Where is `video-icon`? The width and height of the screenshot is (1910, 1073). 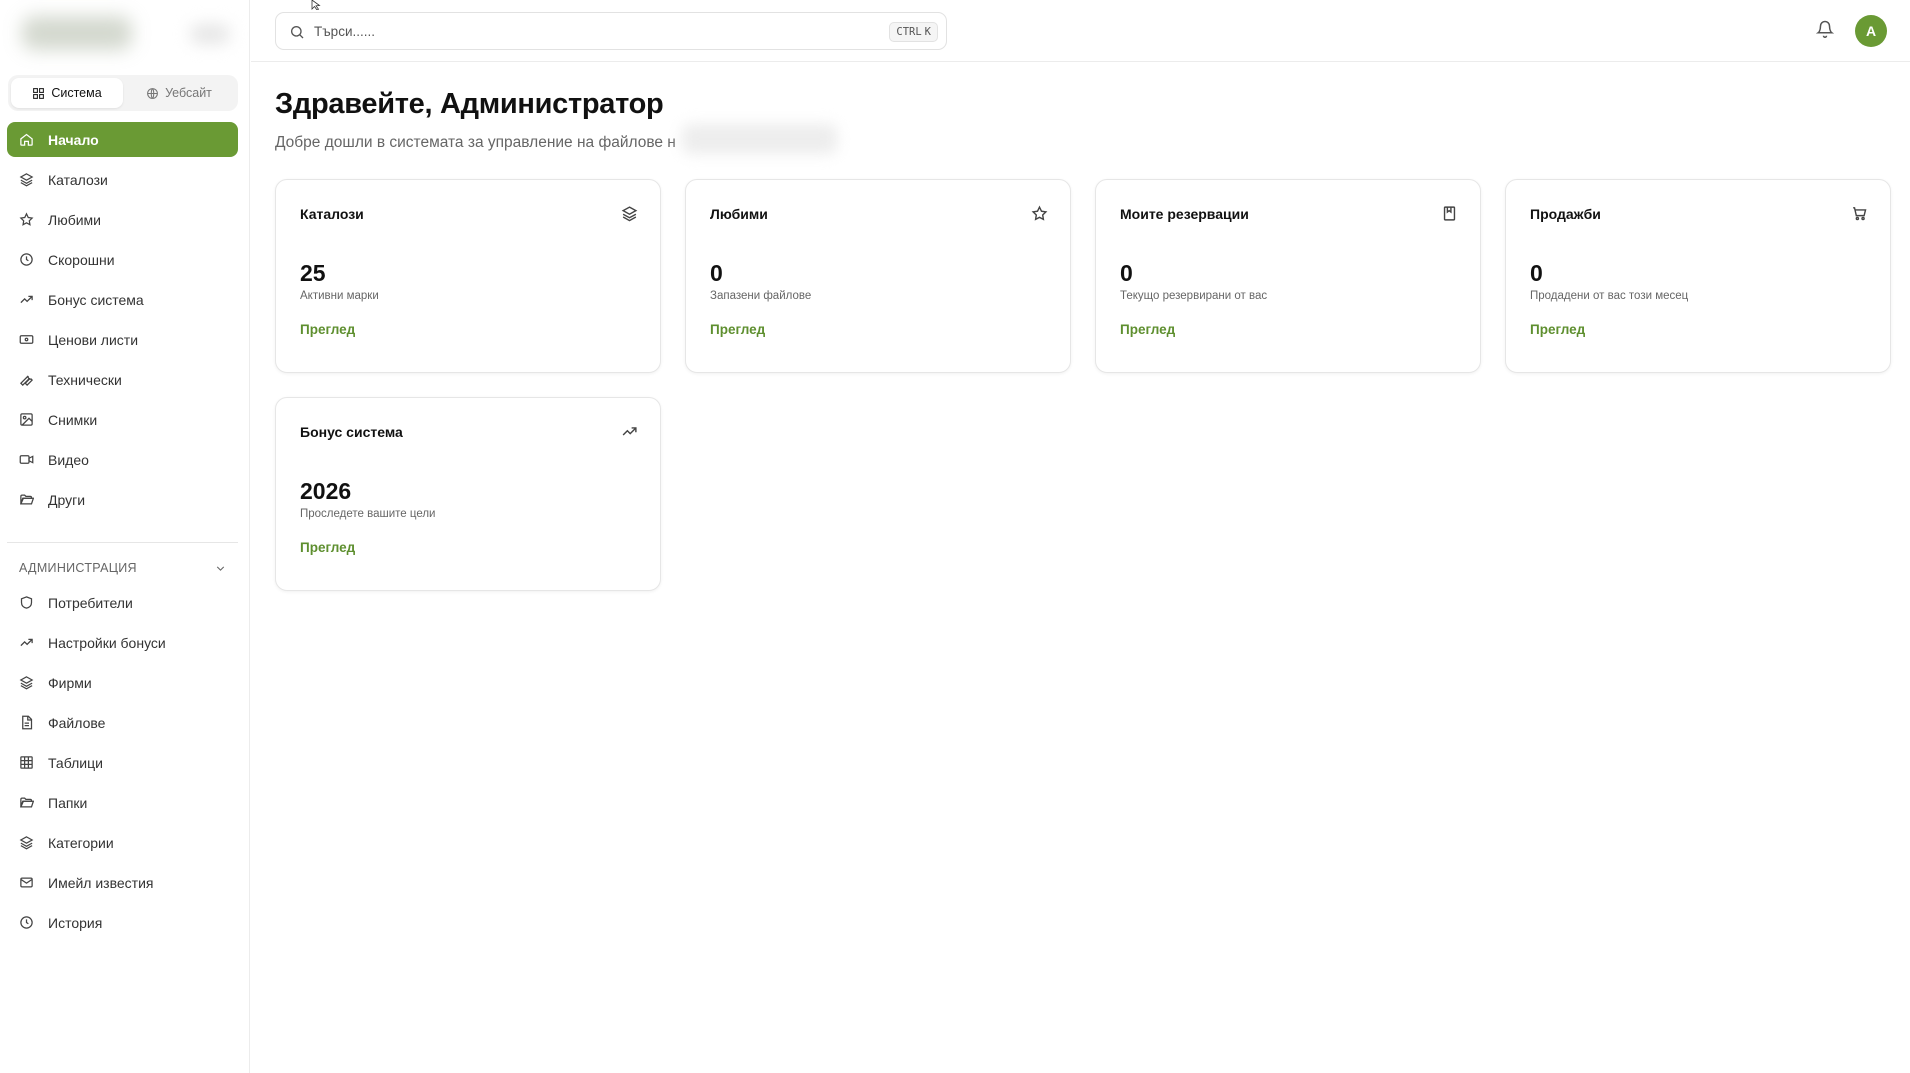
video-icon is located at coordinates (26, 459).